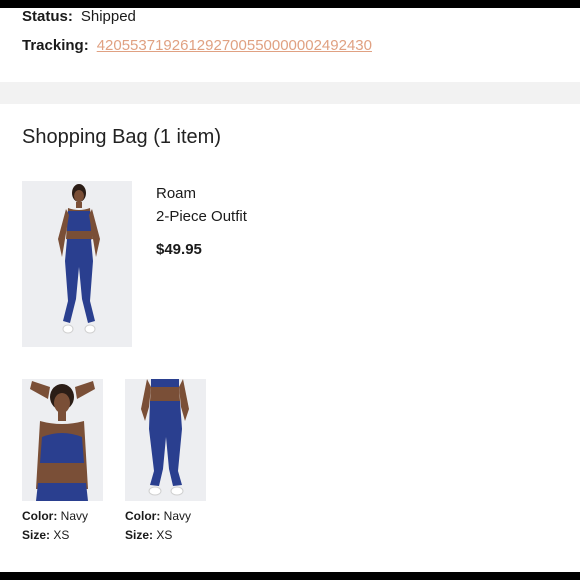 This screenshot has width=580, height=580. What do you see at coordinates (179, 249) in the screenshot?
I see `product-price: $49.95` at bounding box center [179, 249].